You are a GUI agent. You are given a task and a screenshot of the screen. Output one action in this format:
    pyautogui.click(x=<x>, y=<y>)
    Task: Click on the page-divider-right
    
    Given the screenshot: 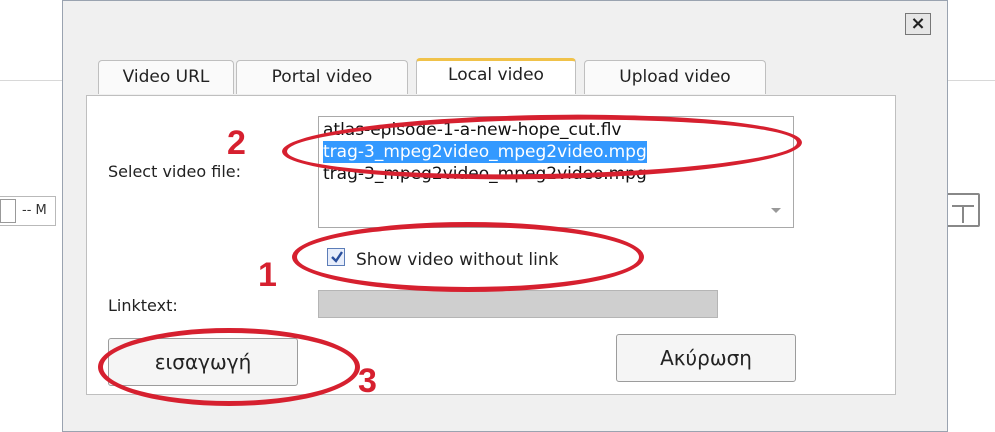 What is the action you would take?
    pyautogui.click(x=971, y=80)
    